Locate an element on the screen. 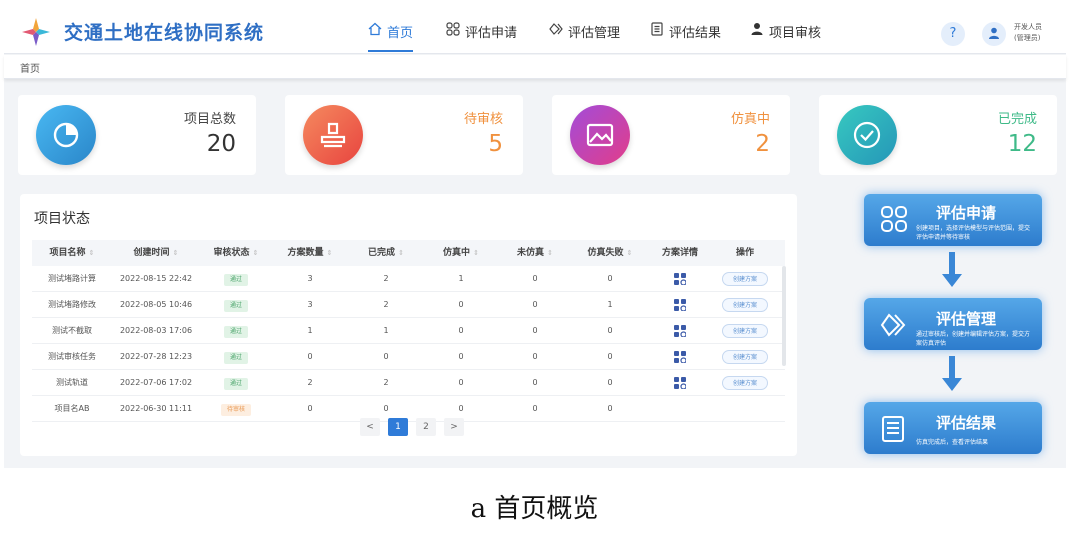 The image size is (1069, 535). nav-label: 项目审核 is located at coordinates (795, 33).